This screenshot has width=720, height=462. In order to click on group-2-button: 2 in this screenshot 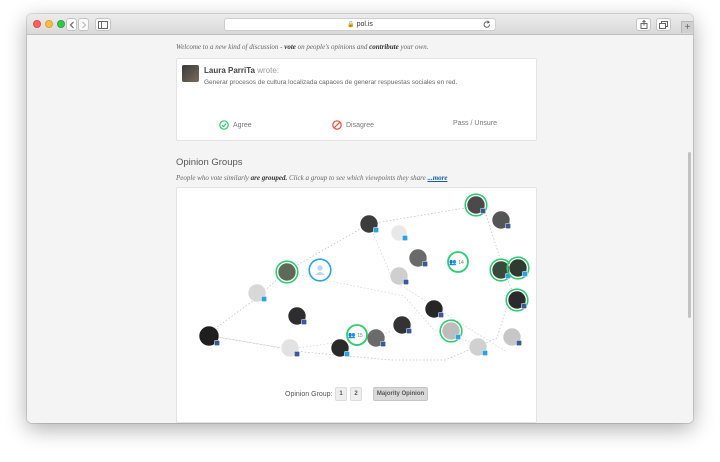, I will do `click(356, 394)`.